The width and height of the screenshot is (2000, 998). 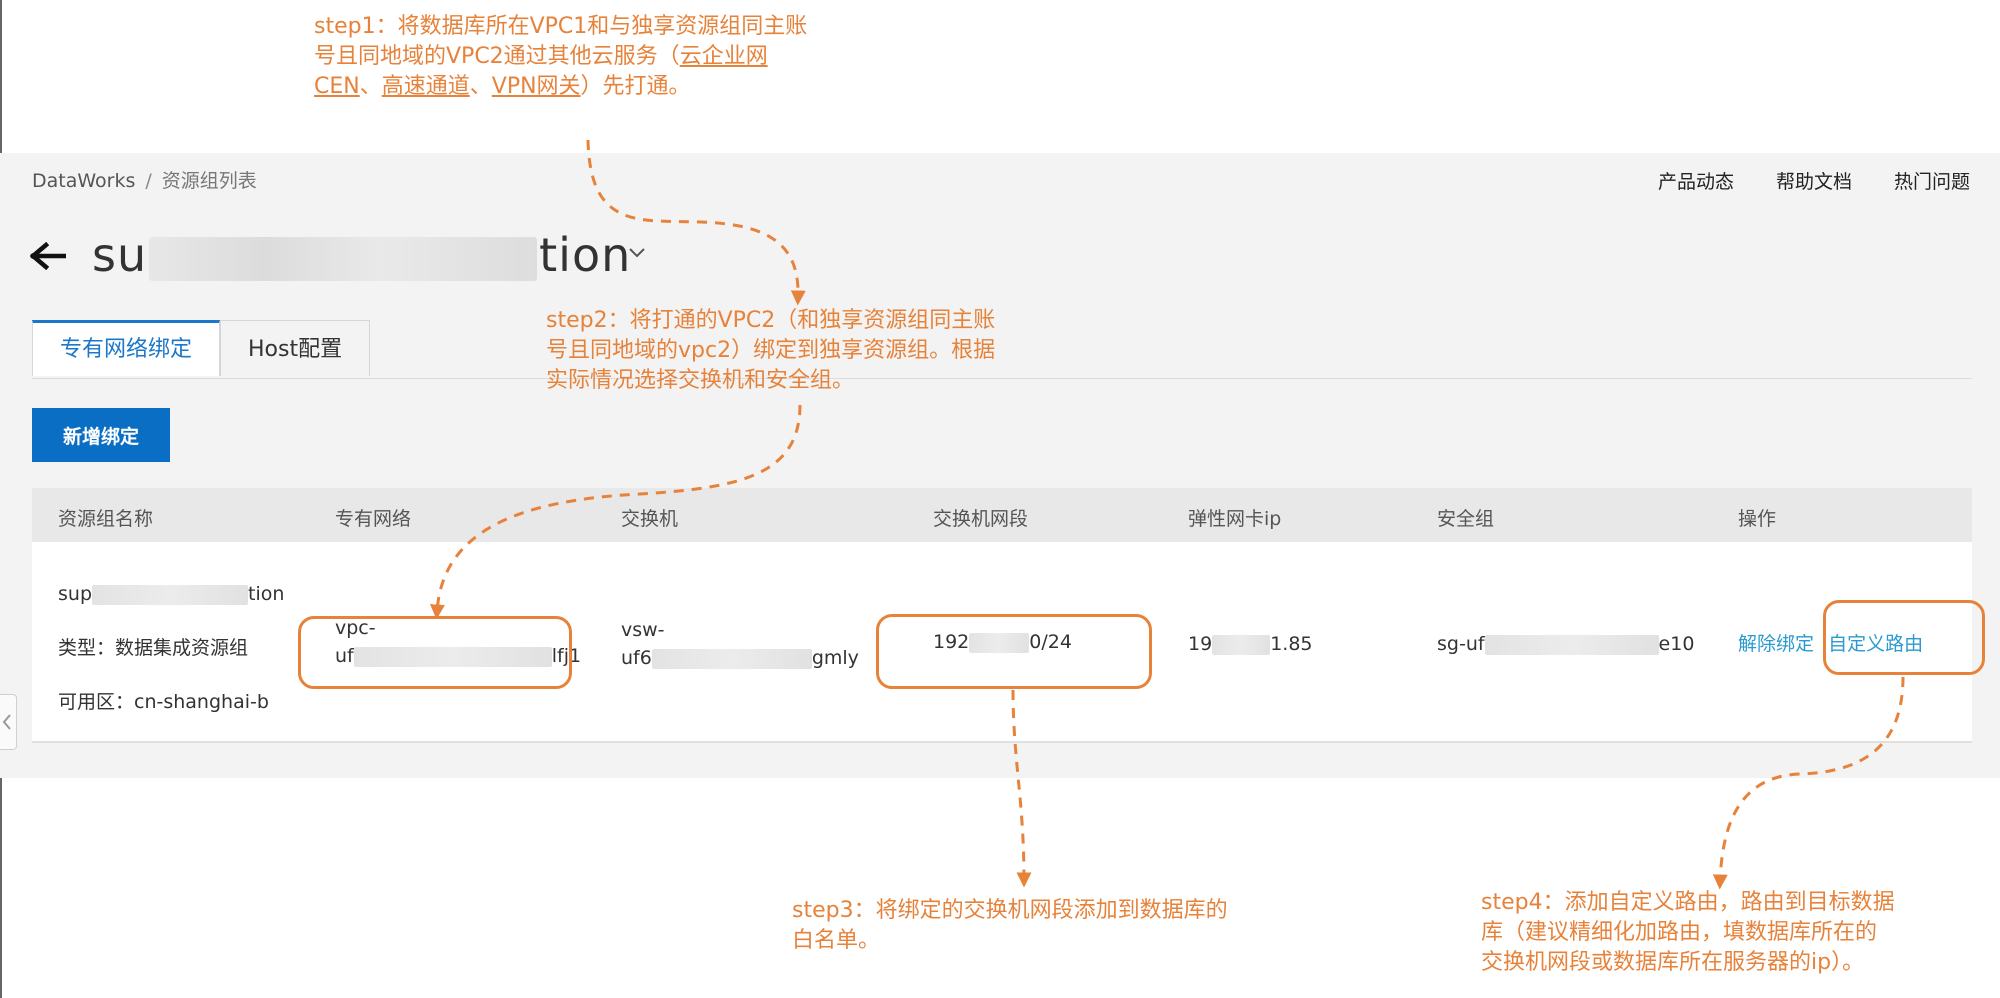 What do you see at coordinates (83, 181) in the screenshot?
I see `breadcrumb-root: DataWorks` at bounding box center [83, 181].